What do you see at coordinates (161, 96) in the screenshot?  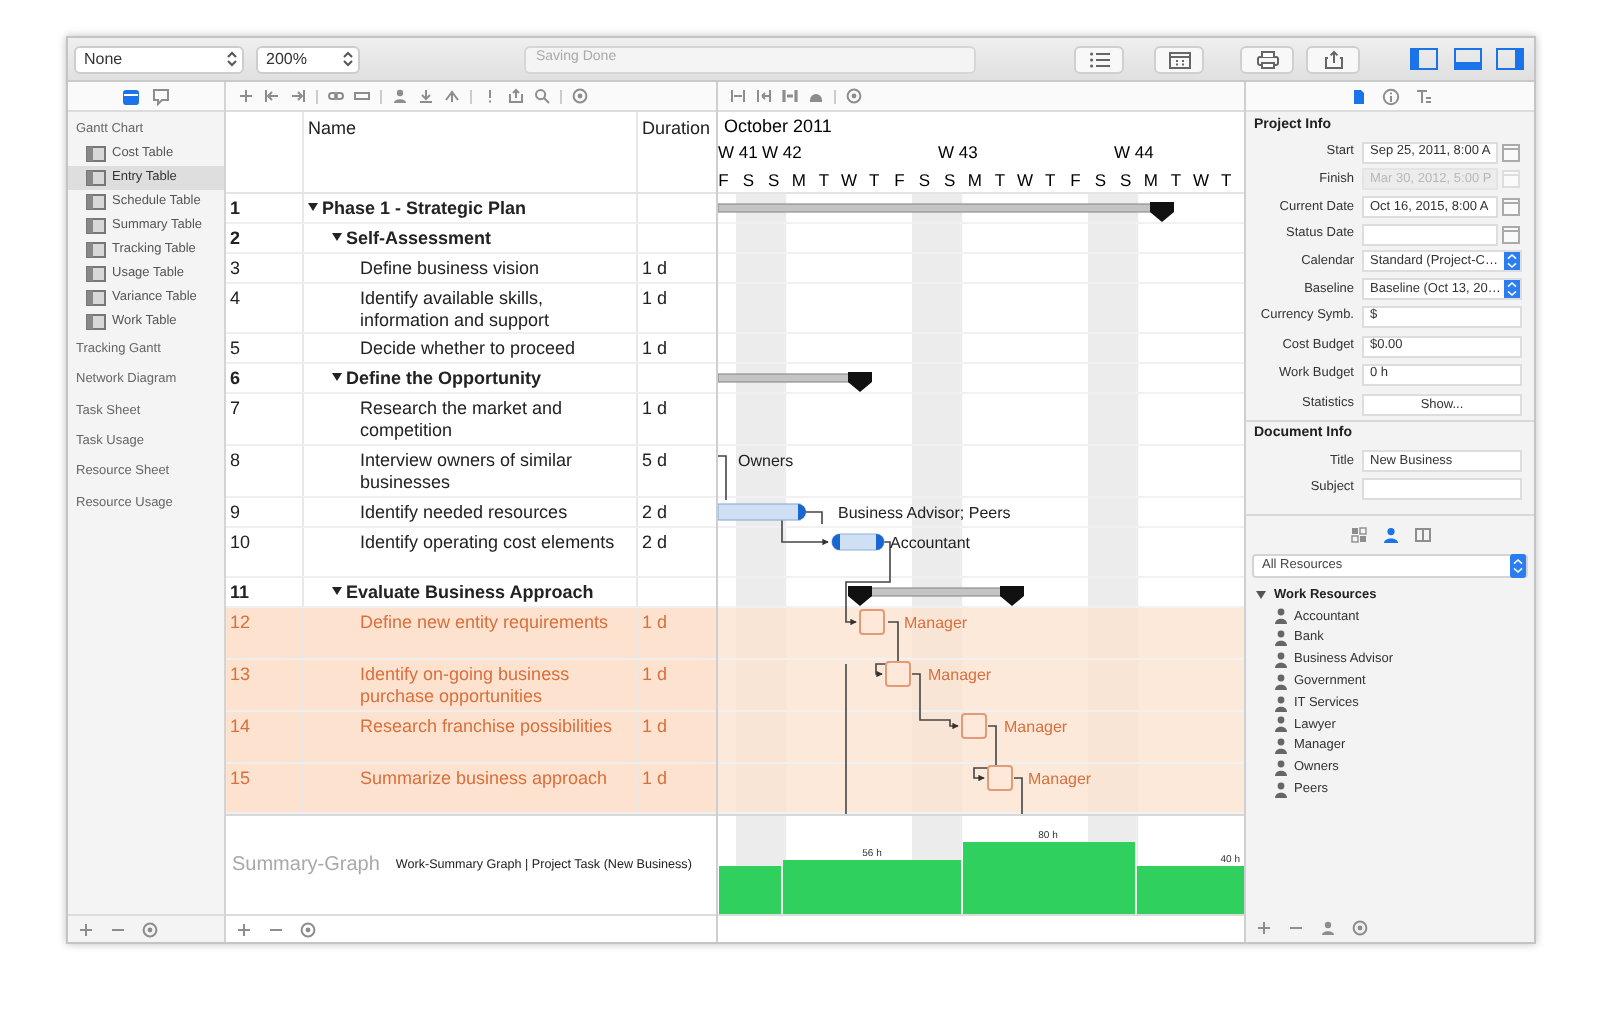 I see `comment-icon` at bounding box center [161, 96].